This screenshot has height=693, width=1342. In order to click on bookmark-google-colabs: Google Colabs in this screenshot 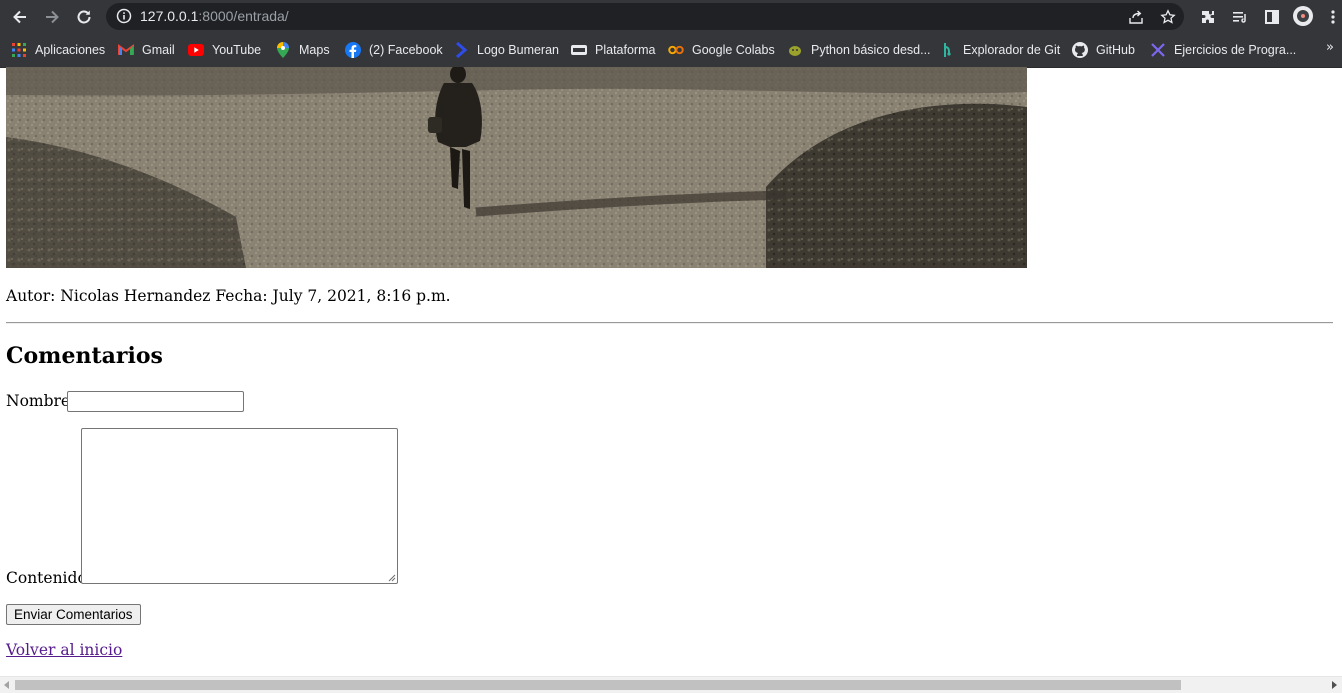, I will do `click(721, 50)`.